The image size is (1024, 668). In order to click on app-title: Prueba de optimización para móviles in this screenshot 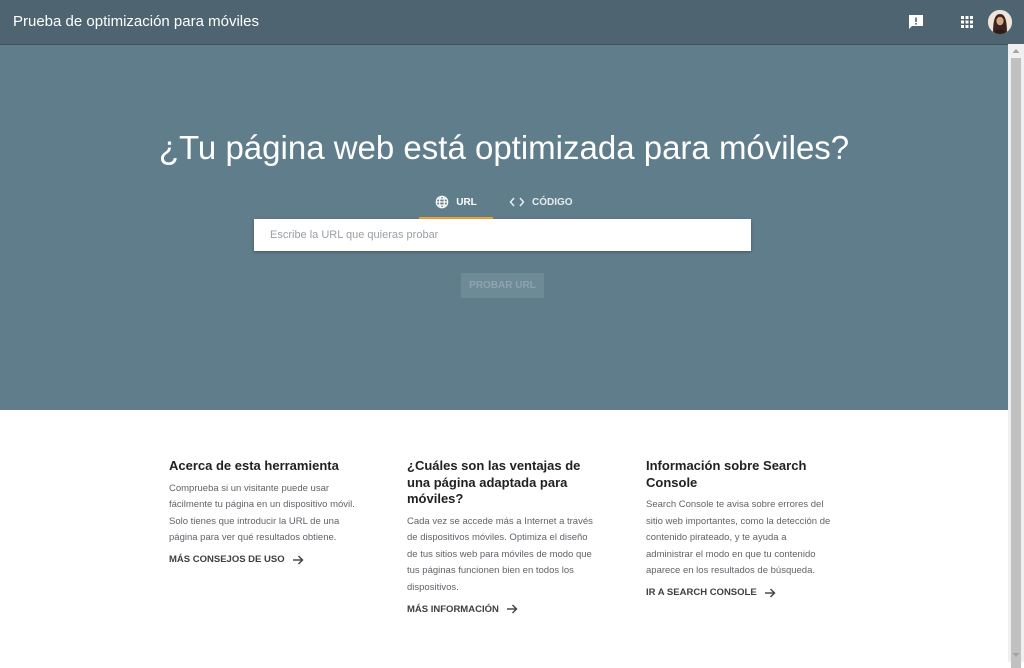, I will do `click(136, 21)`.